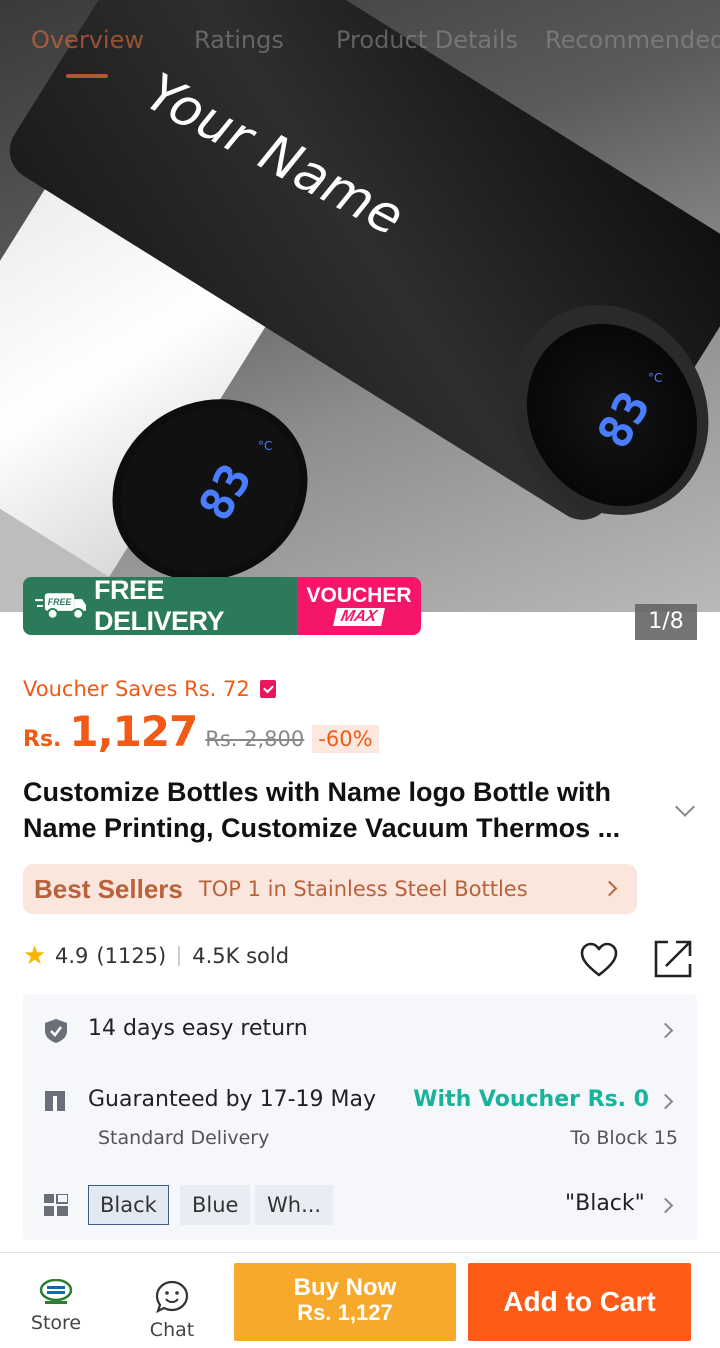 The image size is (720, 1348). I want to click on store-label: Store, so click(56, 1323).